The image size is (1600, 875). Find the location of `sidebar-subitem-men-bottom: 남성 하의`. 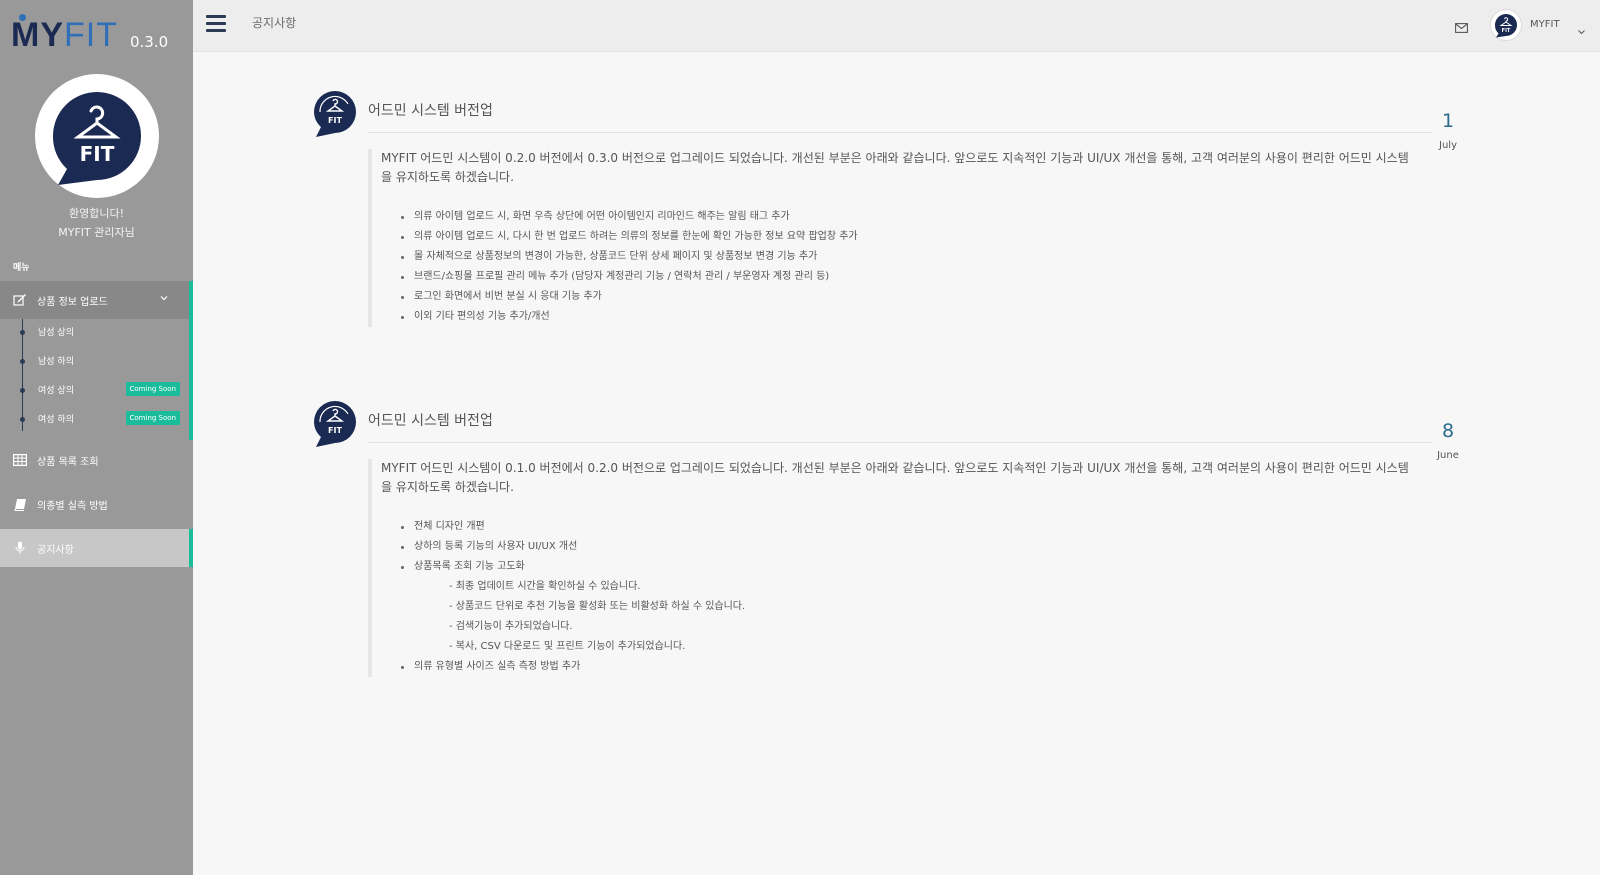

sidebar-subitem-men-bottom: 남성 하의 is located at coordinates (94, 360).